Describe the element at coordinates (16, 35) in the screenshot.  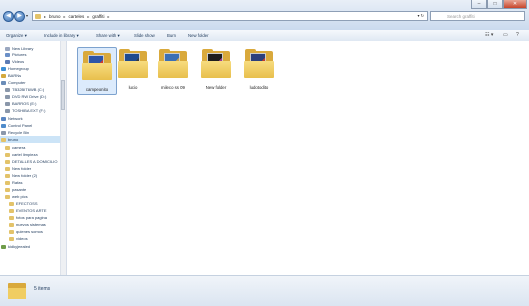
I see `organize-button: Organize ▾` at that location.